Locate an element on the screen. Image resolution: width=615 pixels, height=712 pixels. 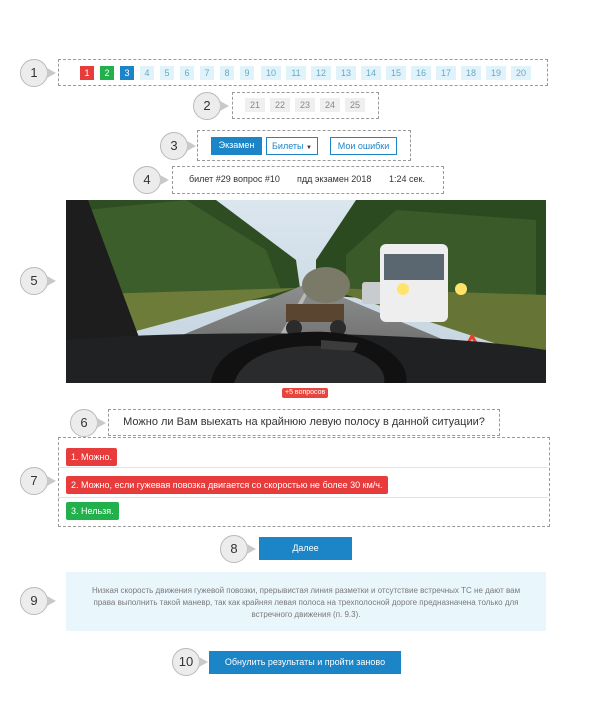
step-marker-2: 2 is located at coordinates (211, 106).